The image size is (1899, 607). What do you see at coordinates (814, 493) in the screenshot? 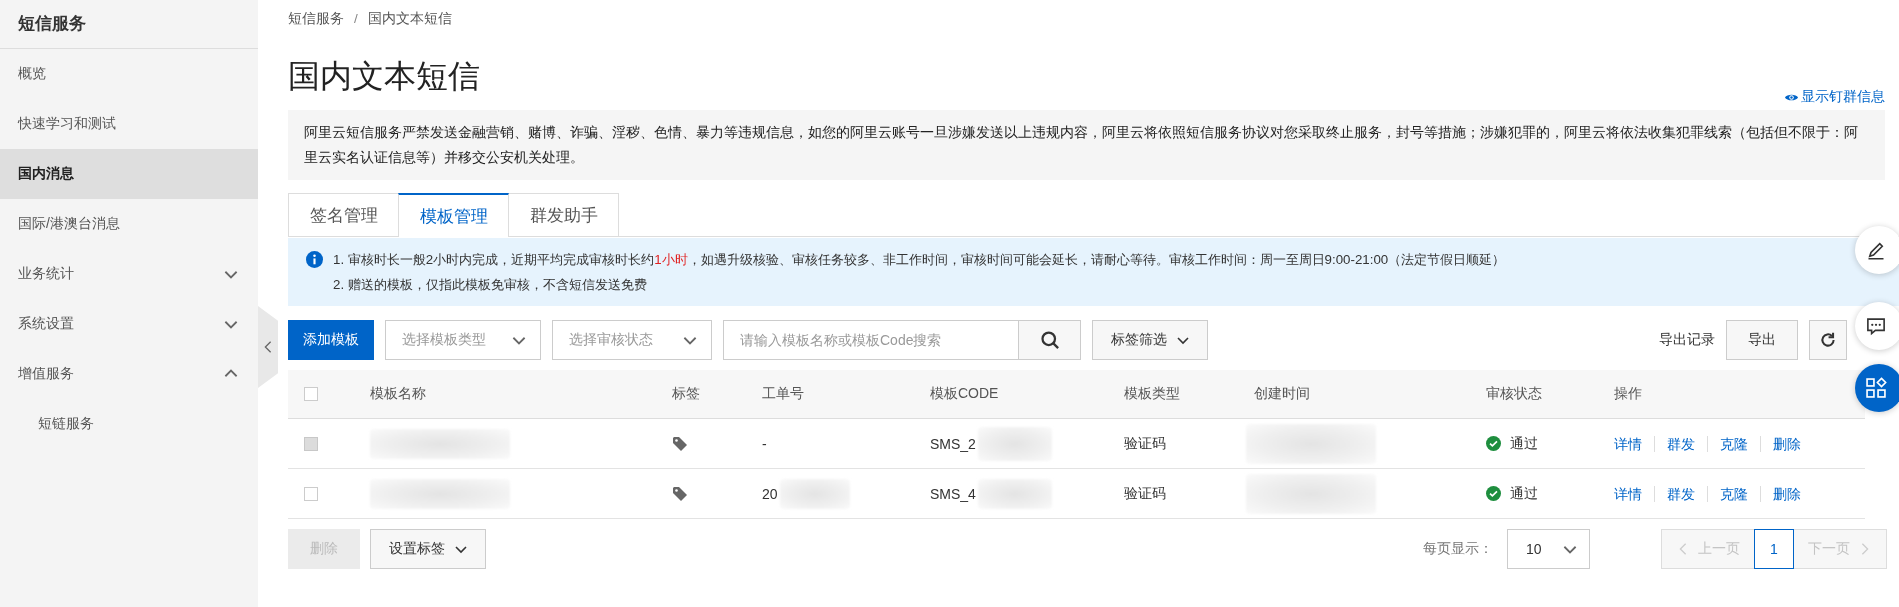
I see `blurred-area` at bounding box center [814, 493].